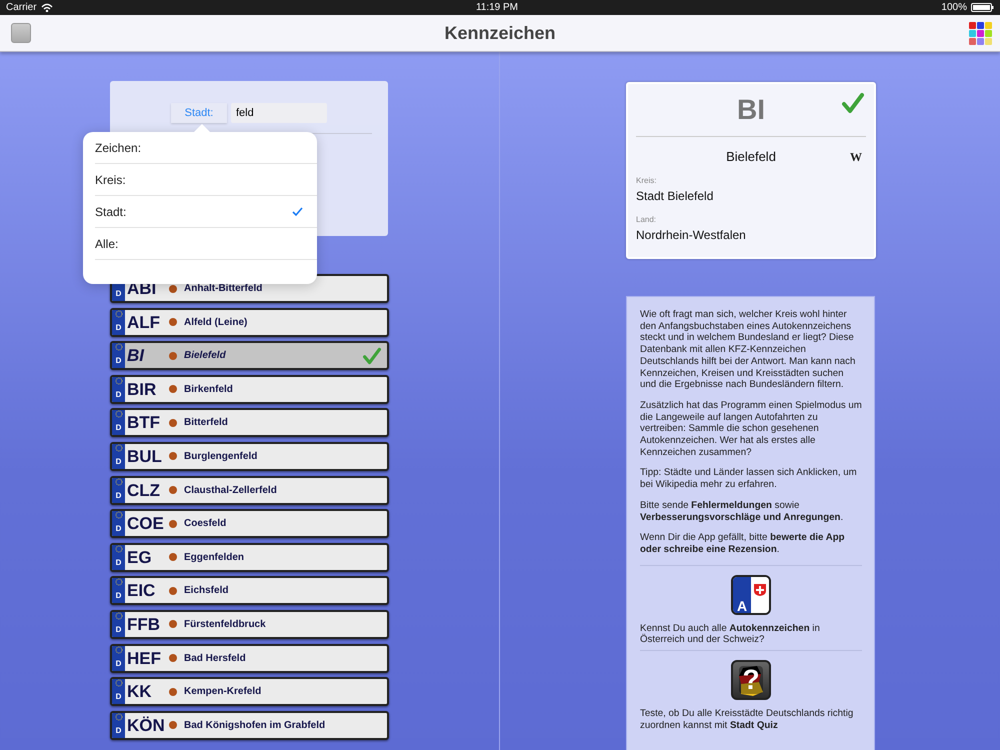 This screenshot has width=1000, height=750. Describe the element at coordinates (748, 350) in the screenshot. I see `info-paragraph: Wie oft fragt man sich, welcher Kreis wohl hinter den Anfangsbuchstaben eines Autokennzeichens steckt und in welchem Bundesland er liegt? Diese Datenbank mit allen KFZ-Kennzeichen Deutschlands hilft bei der Antwort. Man kann nach Kennzeichen, Kreisen und Kreisstädten suchen und die Ergebnisse nach Bundesländern filtern.` at that location.